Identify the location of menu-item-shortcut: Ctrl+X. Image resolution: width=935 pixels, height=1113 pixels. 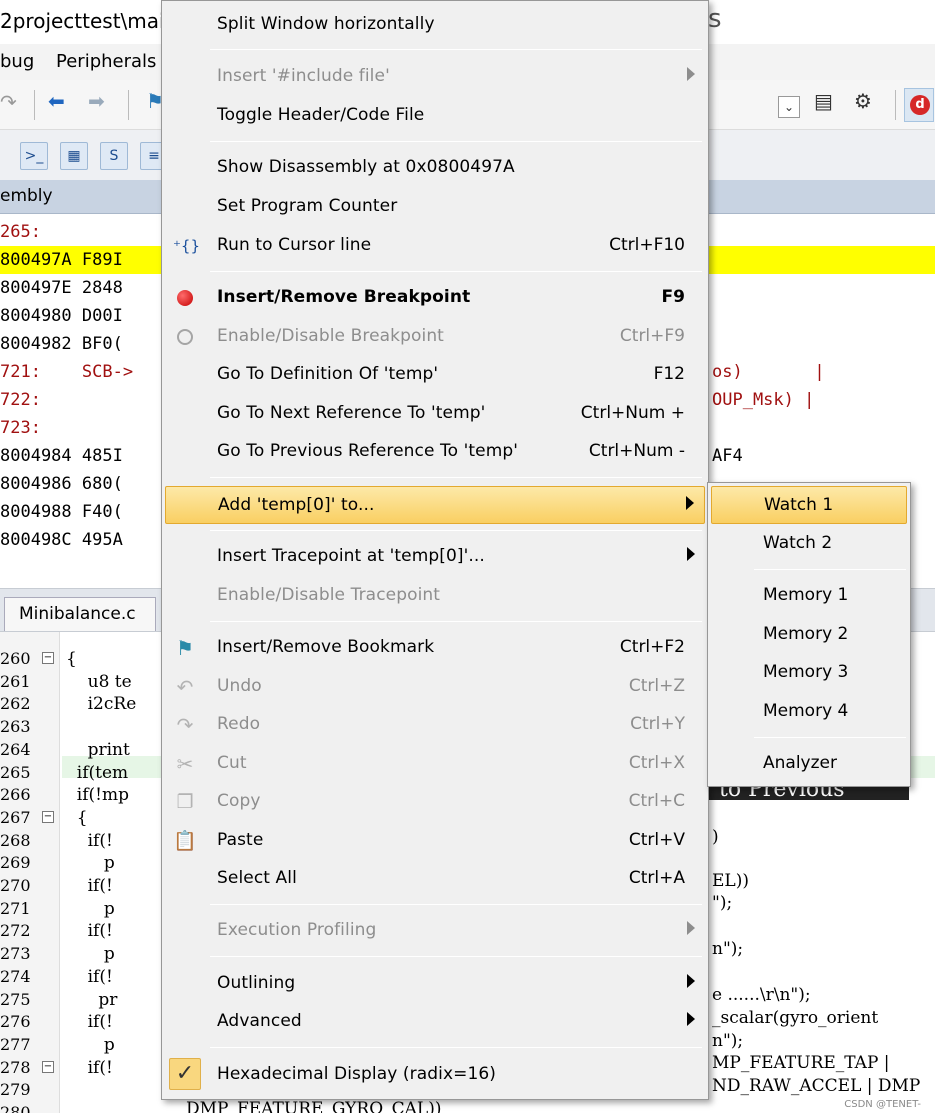
(656, 763).